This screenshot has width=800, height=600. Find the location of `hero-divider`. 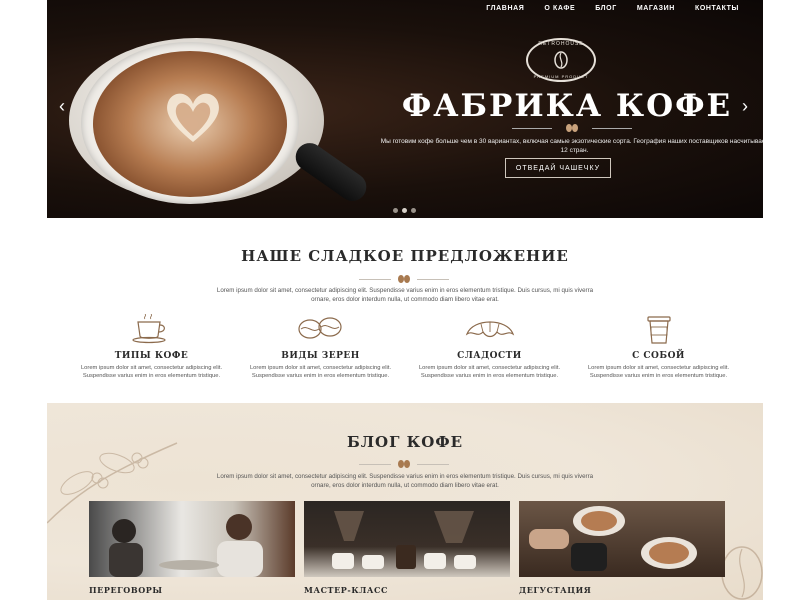

hero-divider is located at coordinates (572, 128).